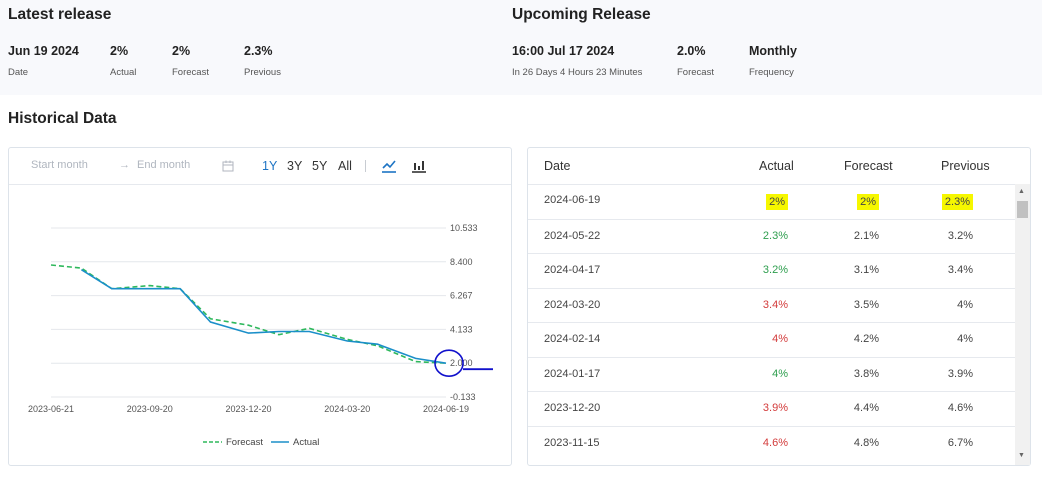  What do you see at coordinates (150, 409) in the screenshot?
I see `x-tick-label: 2023-09-20` at bounding box center [150, 409].